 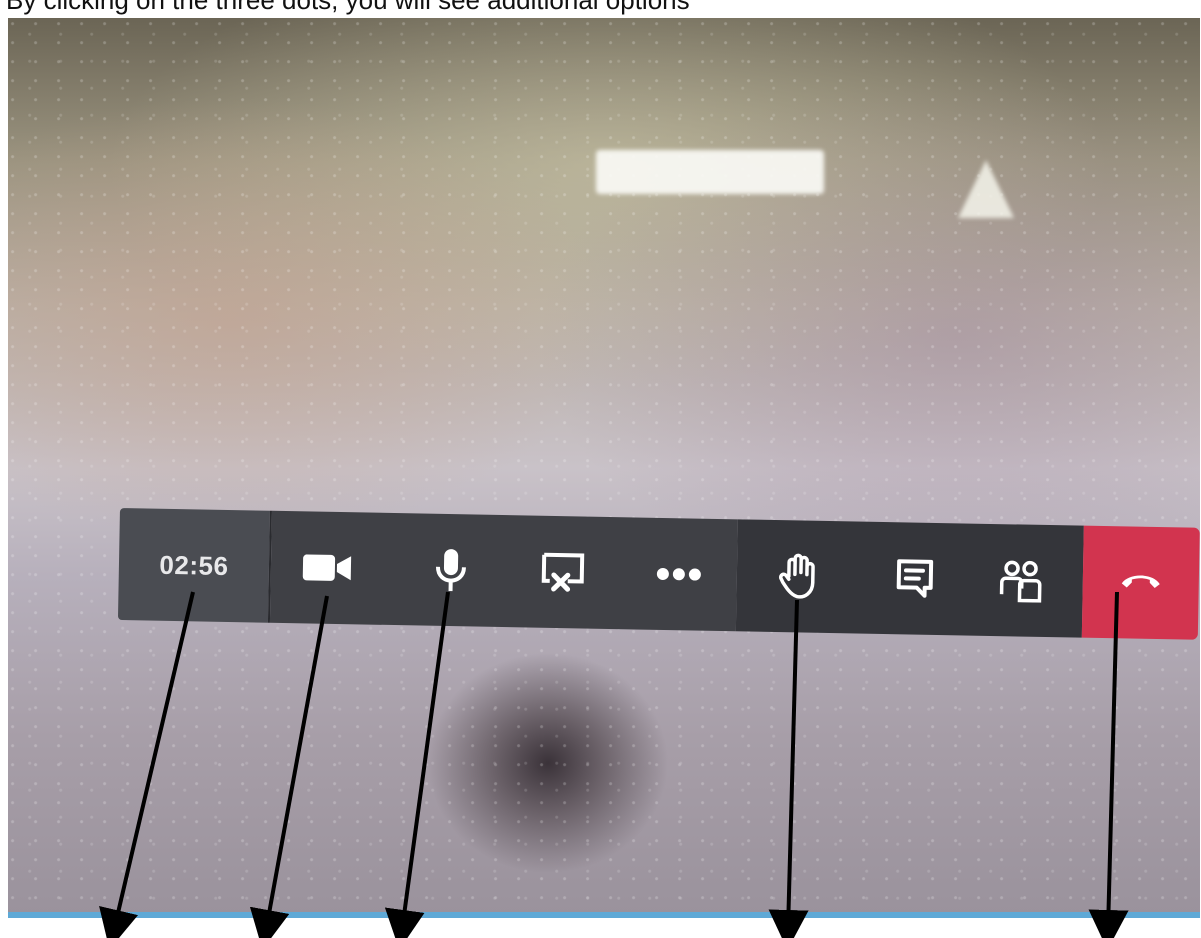 I want to click on microphone-icon, so click(x=450, y=570).